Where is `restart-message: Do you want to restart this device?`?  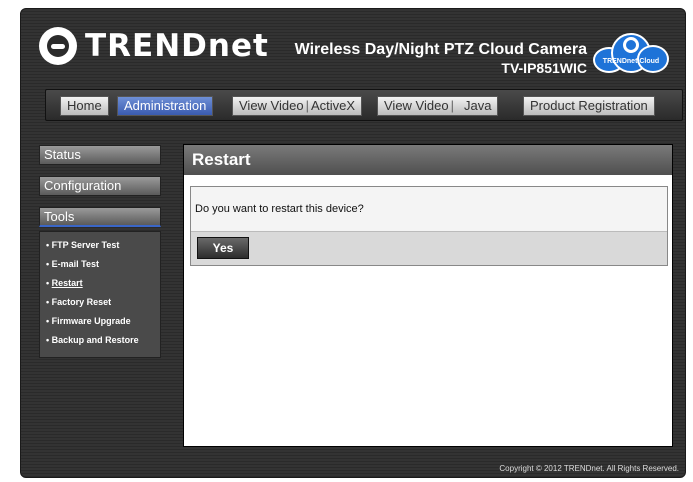 restart-message: Do you want to restart this device? is located at coordinates (429, 209).